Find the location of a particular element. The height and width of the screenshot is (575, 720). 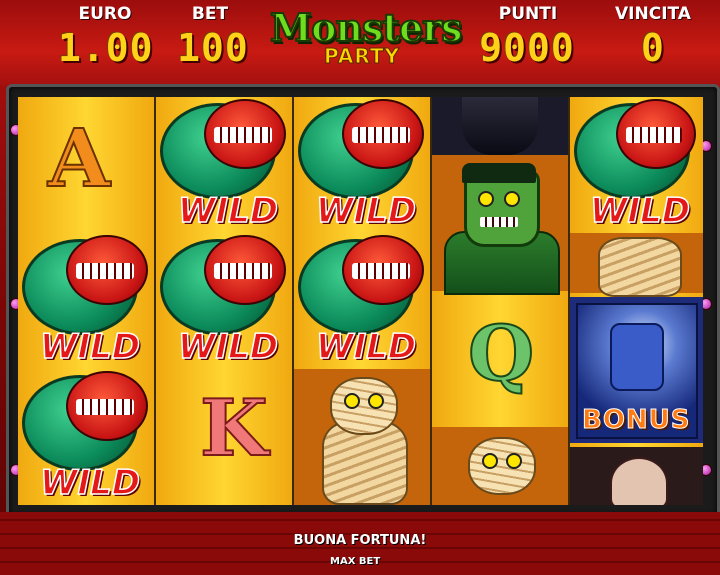

reel-4: Q is located at coordinates (500, 301).